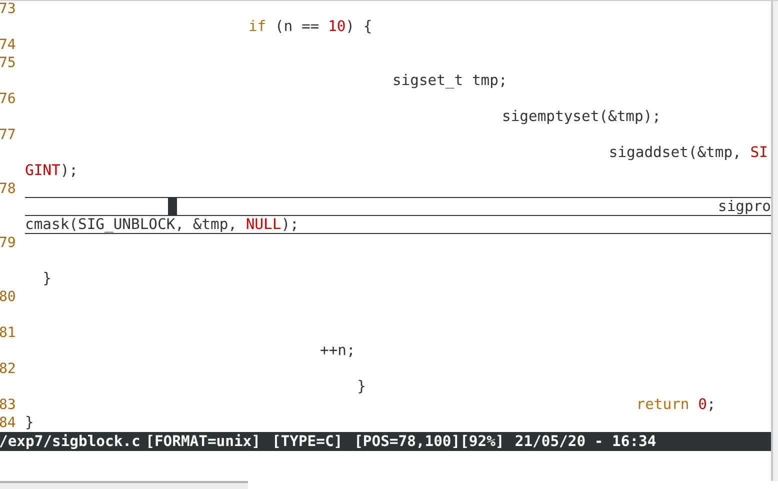  Describe the element at coordinates (8, 405) in the screenshot. I see `line-number: 83` at that location.